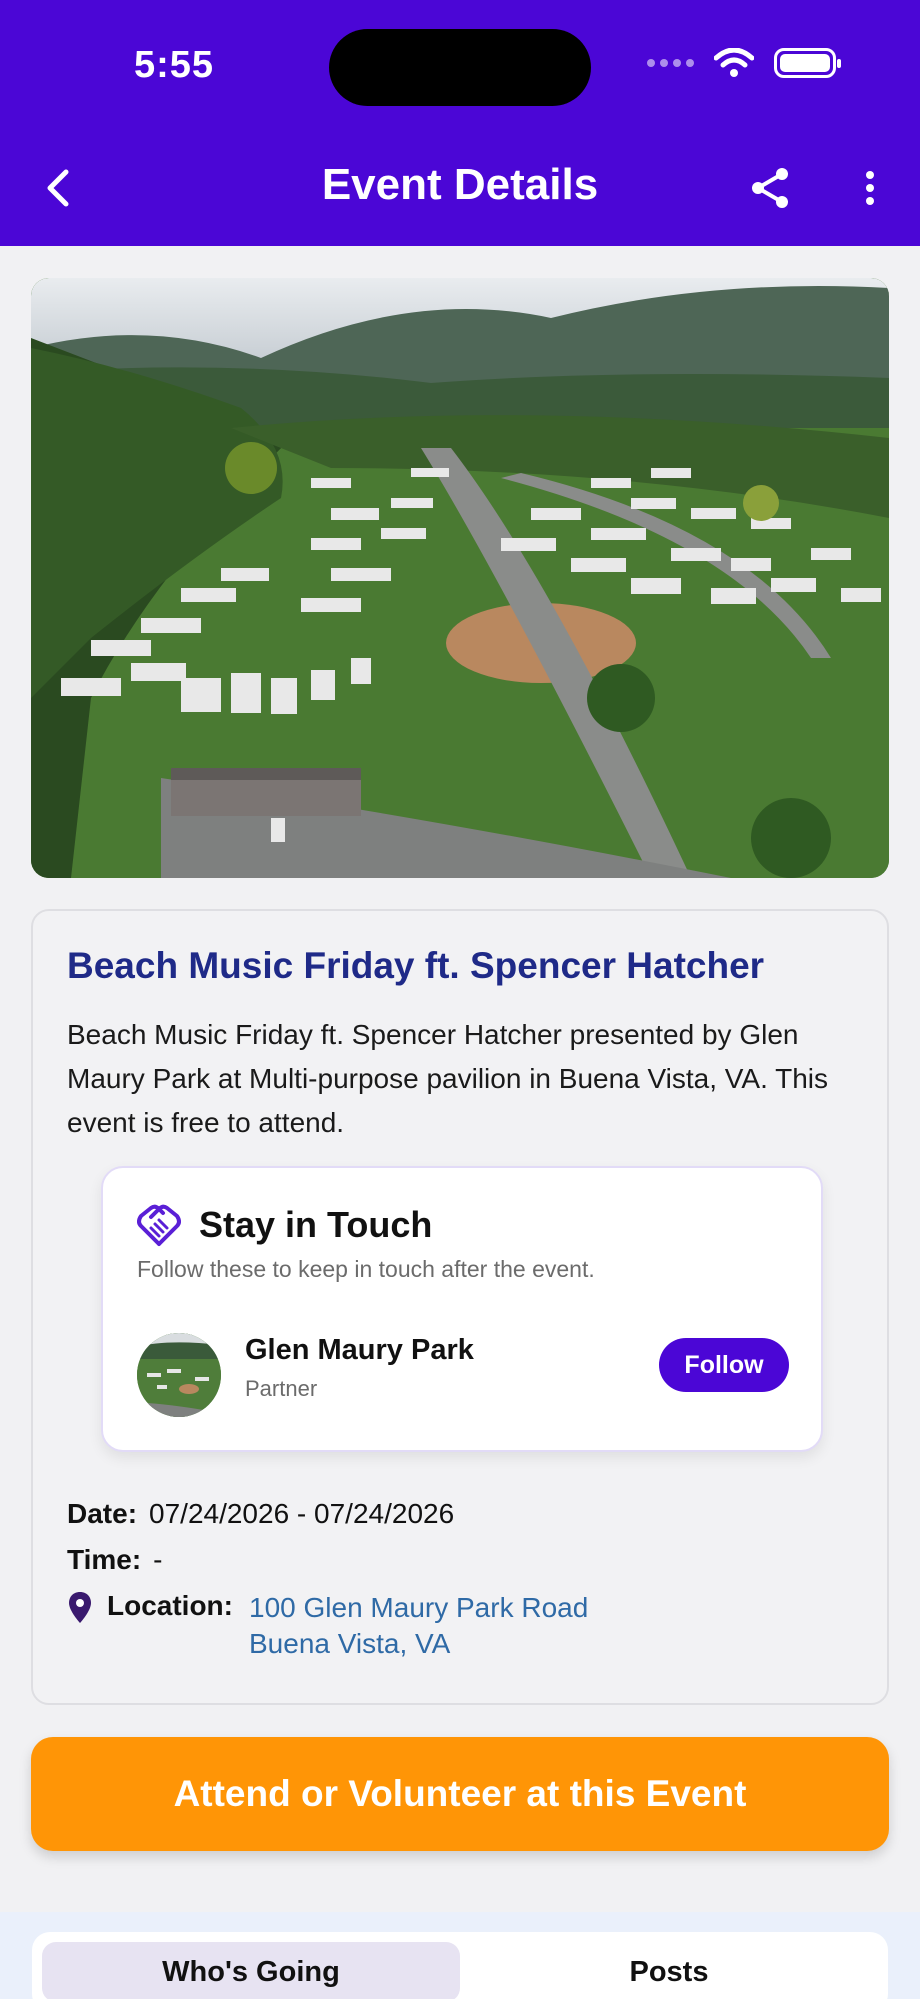 Image resolution: width=920 pixels, height=1999 pixels. I want to click on location-link: 100 Glen Maury Park Road Buena Vista, VA, so click(418, 1626).